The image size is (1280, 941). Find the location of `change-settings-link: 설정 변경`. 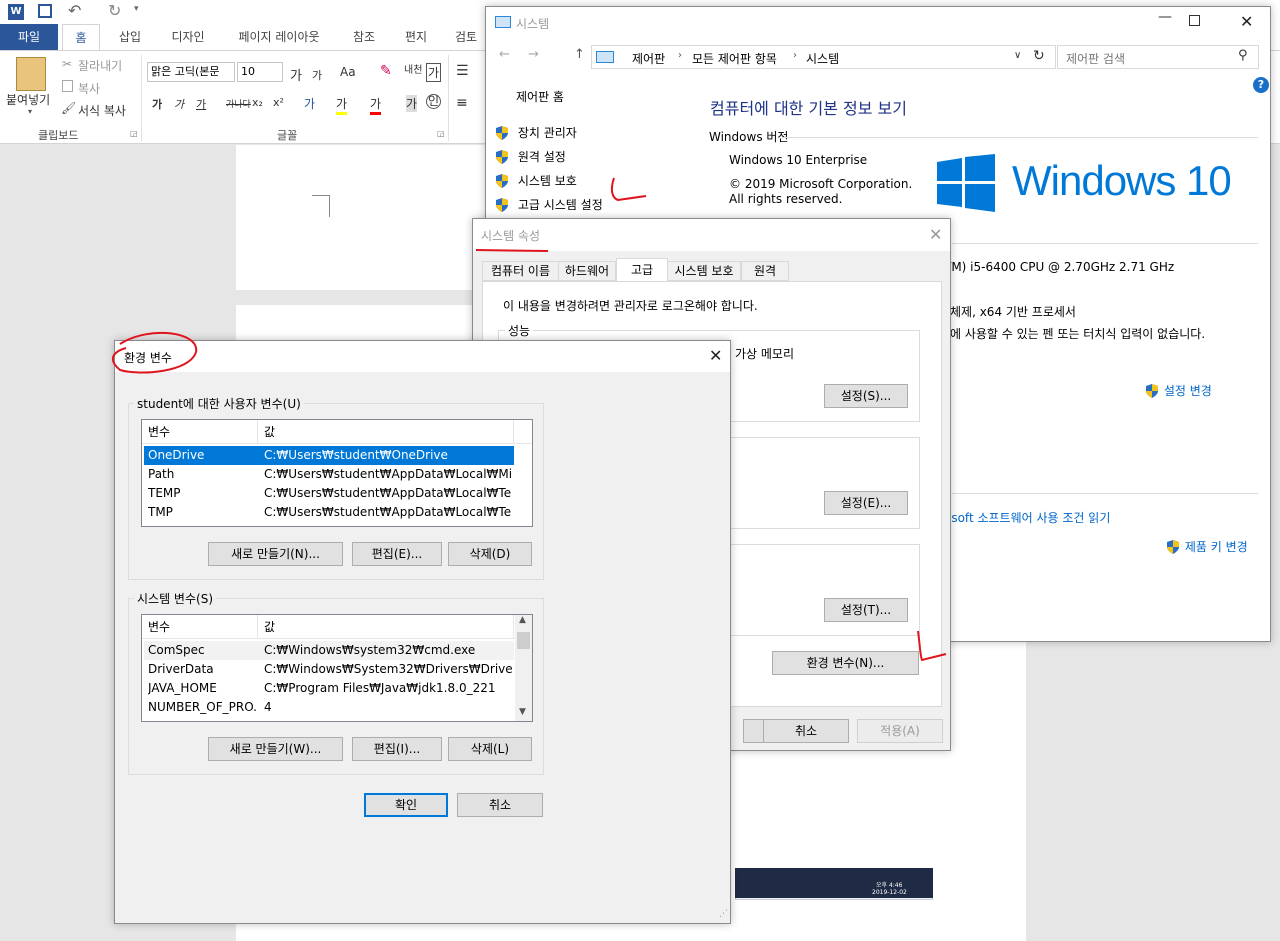

change-settings-link: 설정 변경 is located at coordinates (1178, 390).